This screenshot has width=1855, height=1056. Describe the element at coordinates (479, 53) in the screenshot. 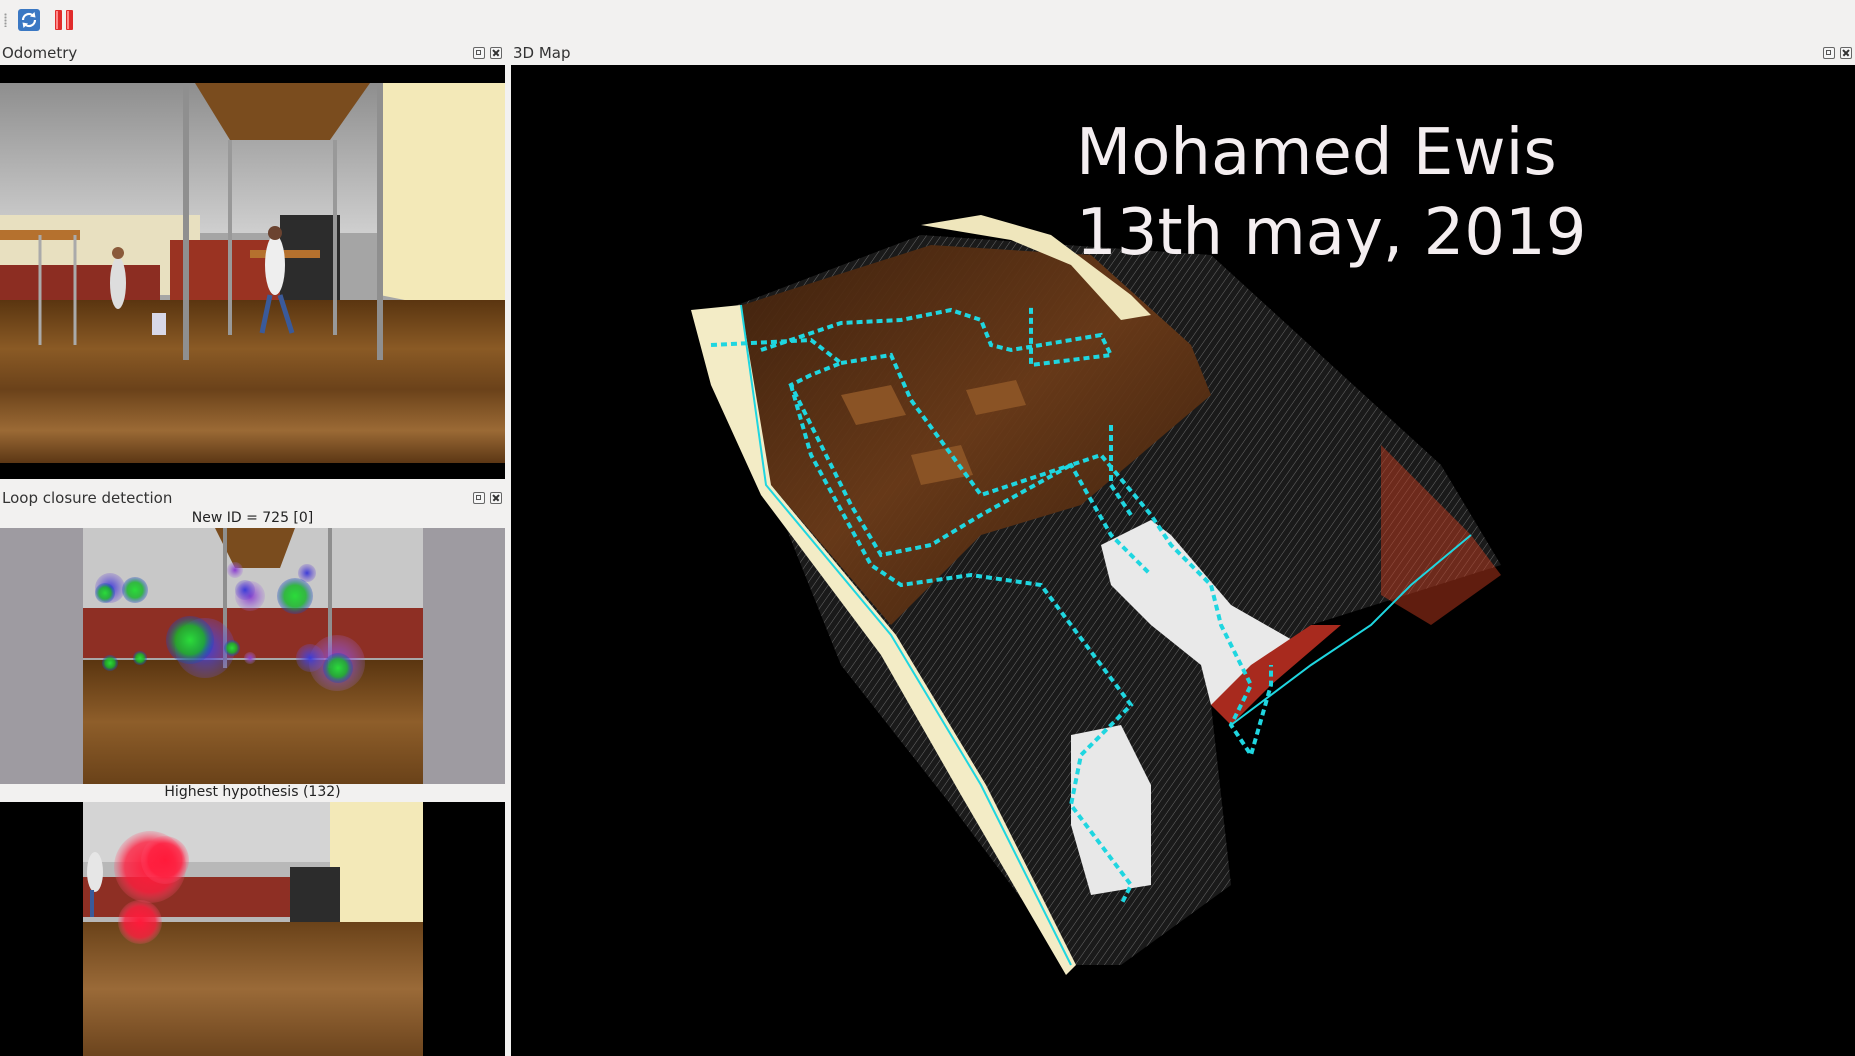

I see `odometry-float-button` at that location.